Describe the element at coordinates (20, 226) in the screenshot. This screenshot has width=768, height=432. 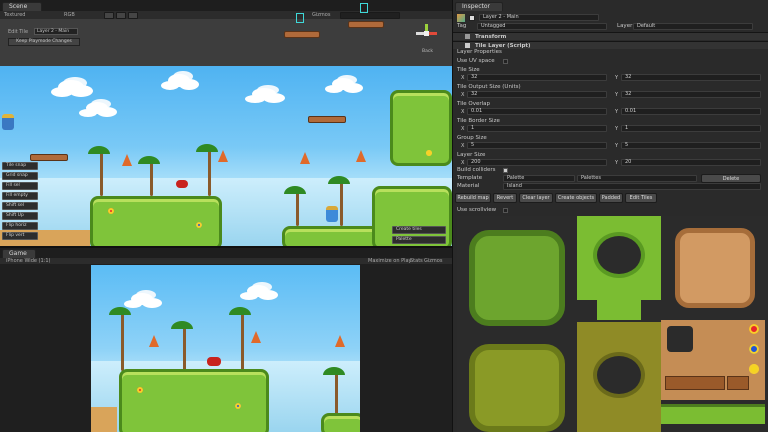
I see `flip-horiz-button: Flip horiz` at that location.